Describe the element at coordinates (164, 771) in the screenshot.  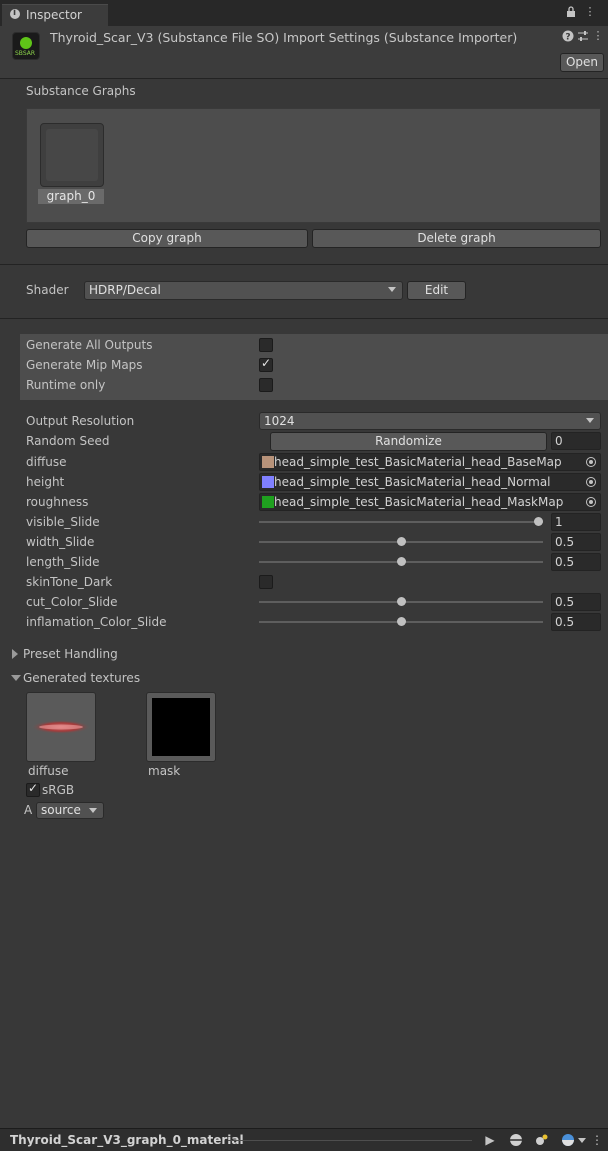
I see `mask-texture-label: mask` at that location.